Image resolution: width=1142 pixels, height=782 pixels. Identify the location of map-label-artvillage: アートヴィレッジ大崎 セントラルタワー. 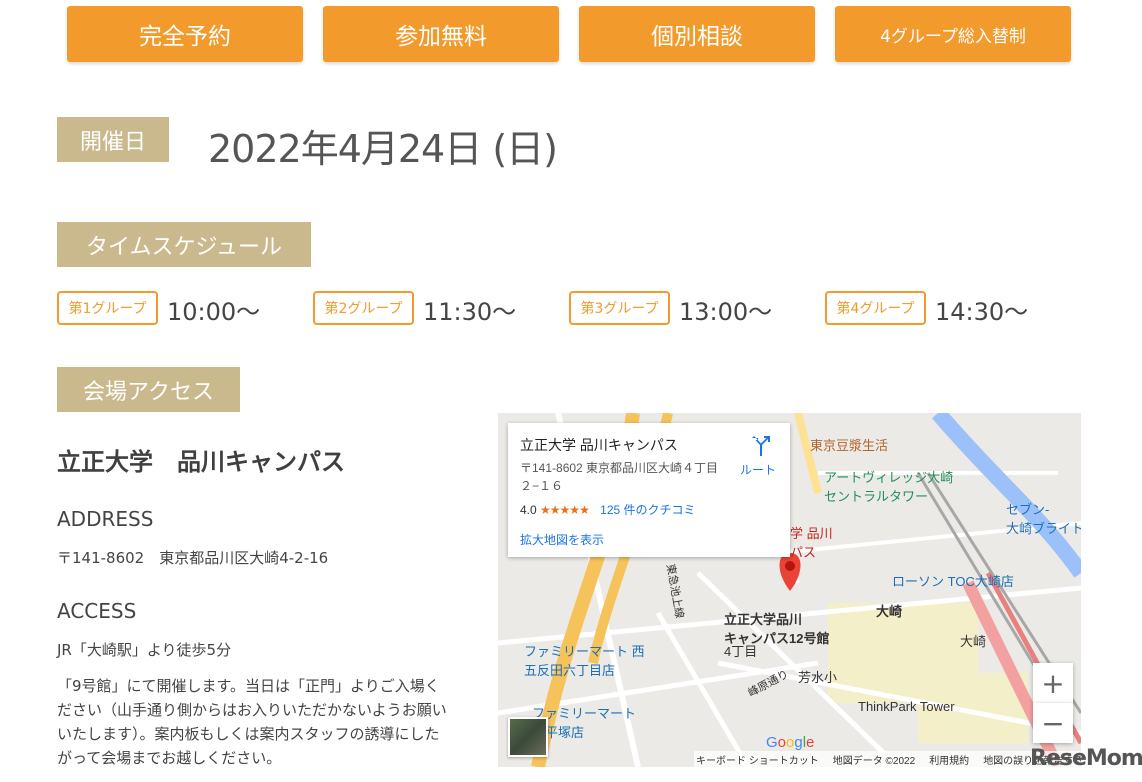
(888, 486).